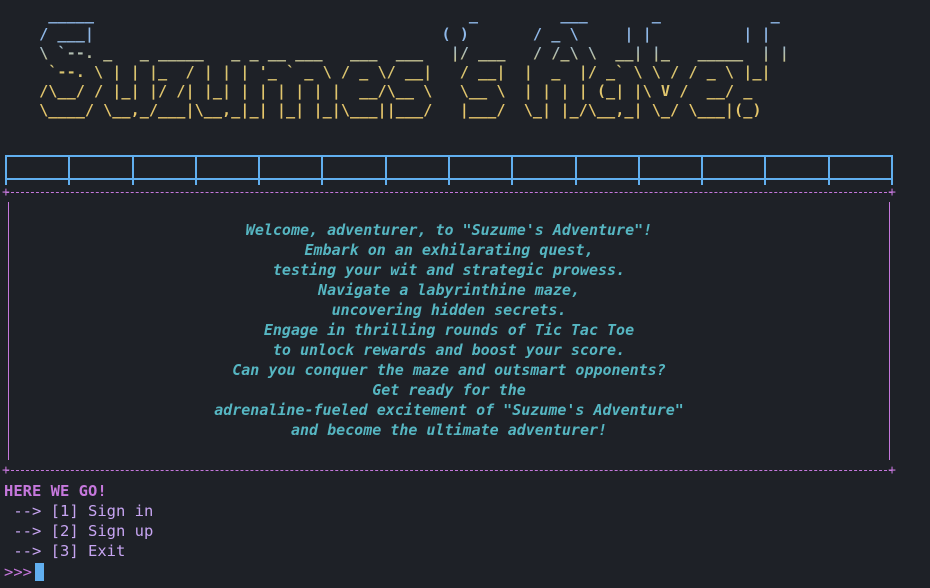 This screenshot has height=588, width=930. Describe the element at coordinates (449, 179) in the screenshot. I see `decorative-bar-bottom` at that location.